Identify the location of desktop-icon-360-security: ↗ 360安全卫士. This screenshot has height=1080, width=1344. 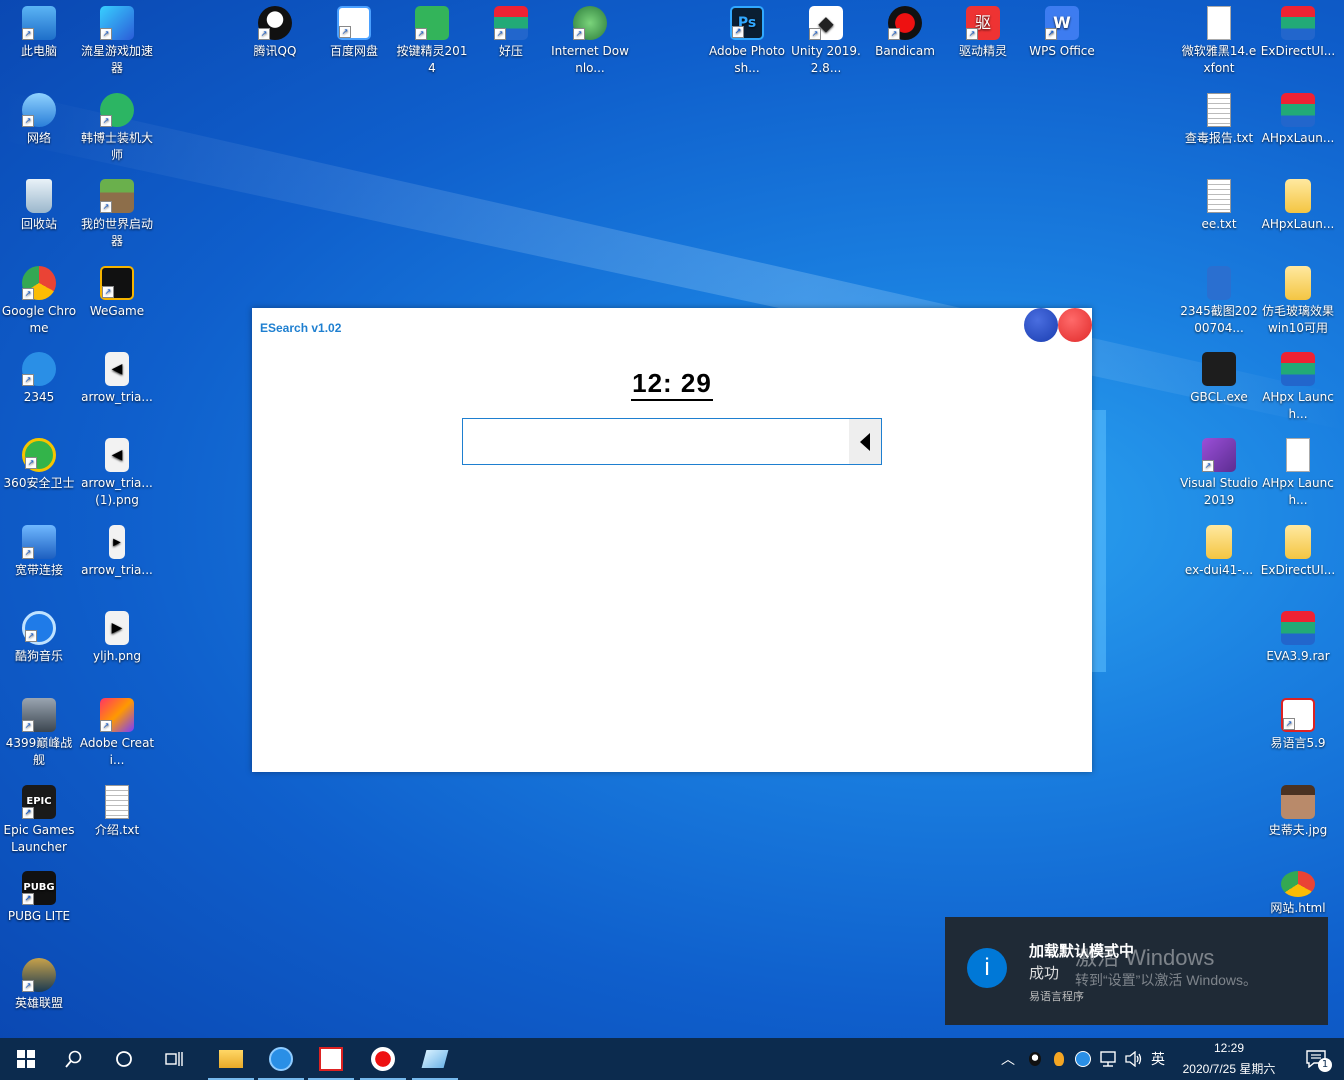
(39, 462).